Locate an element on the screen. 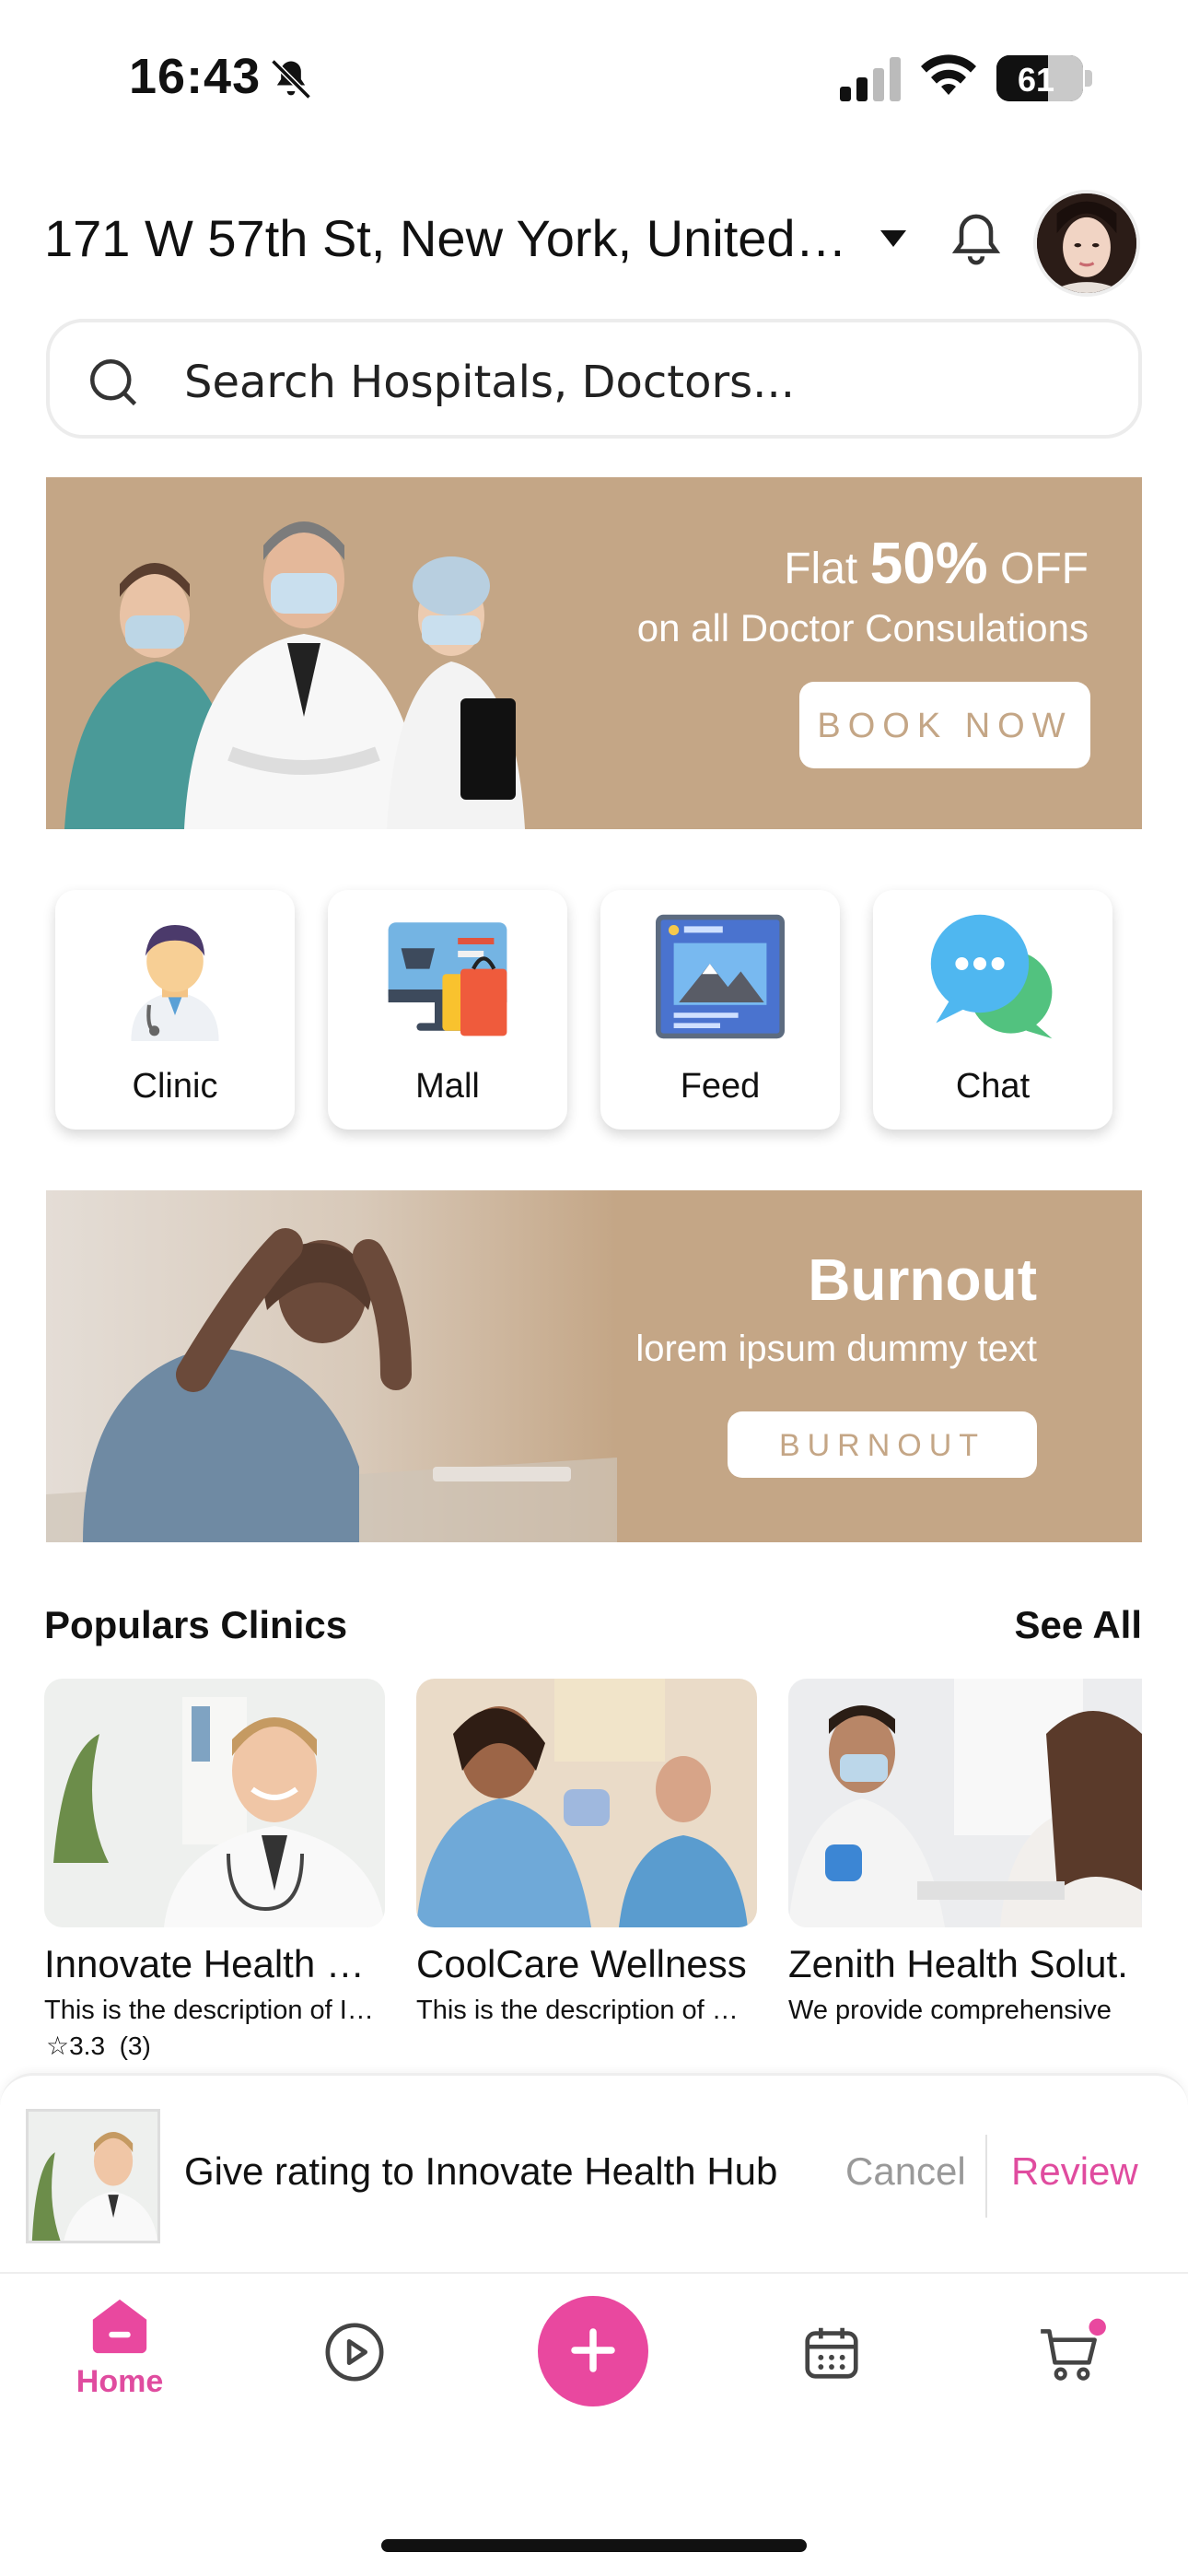  clinic-name: CoolCare Wellness is located at coordinates (581, 1964).